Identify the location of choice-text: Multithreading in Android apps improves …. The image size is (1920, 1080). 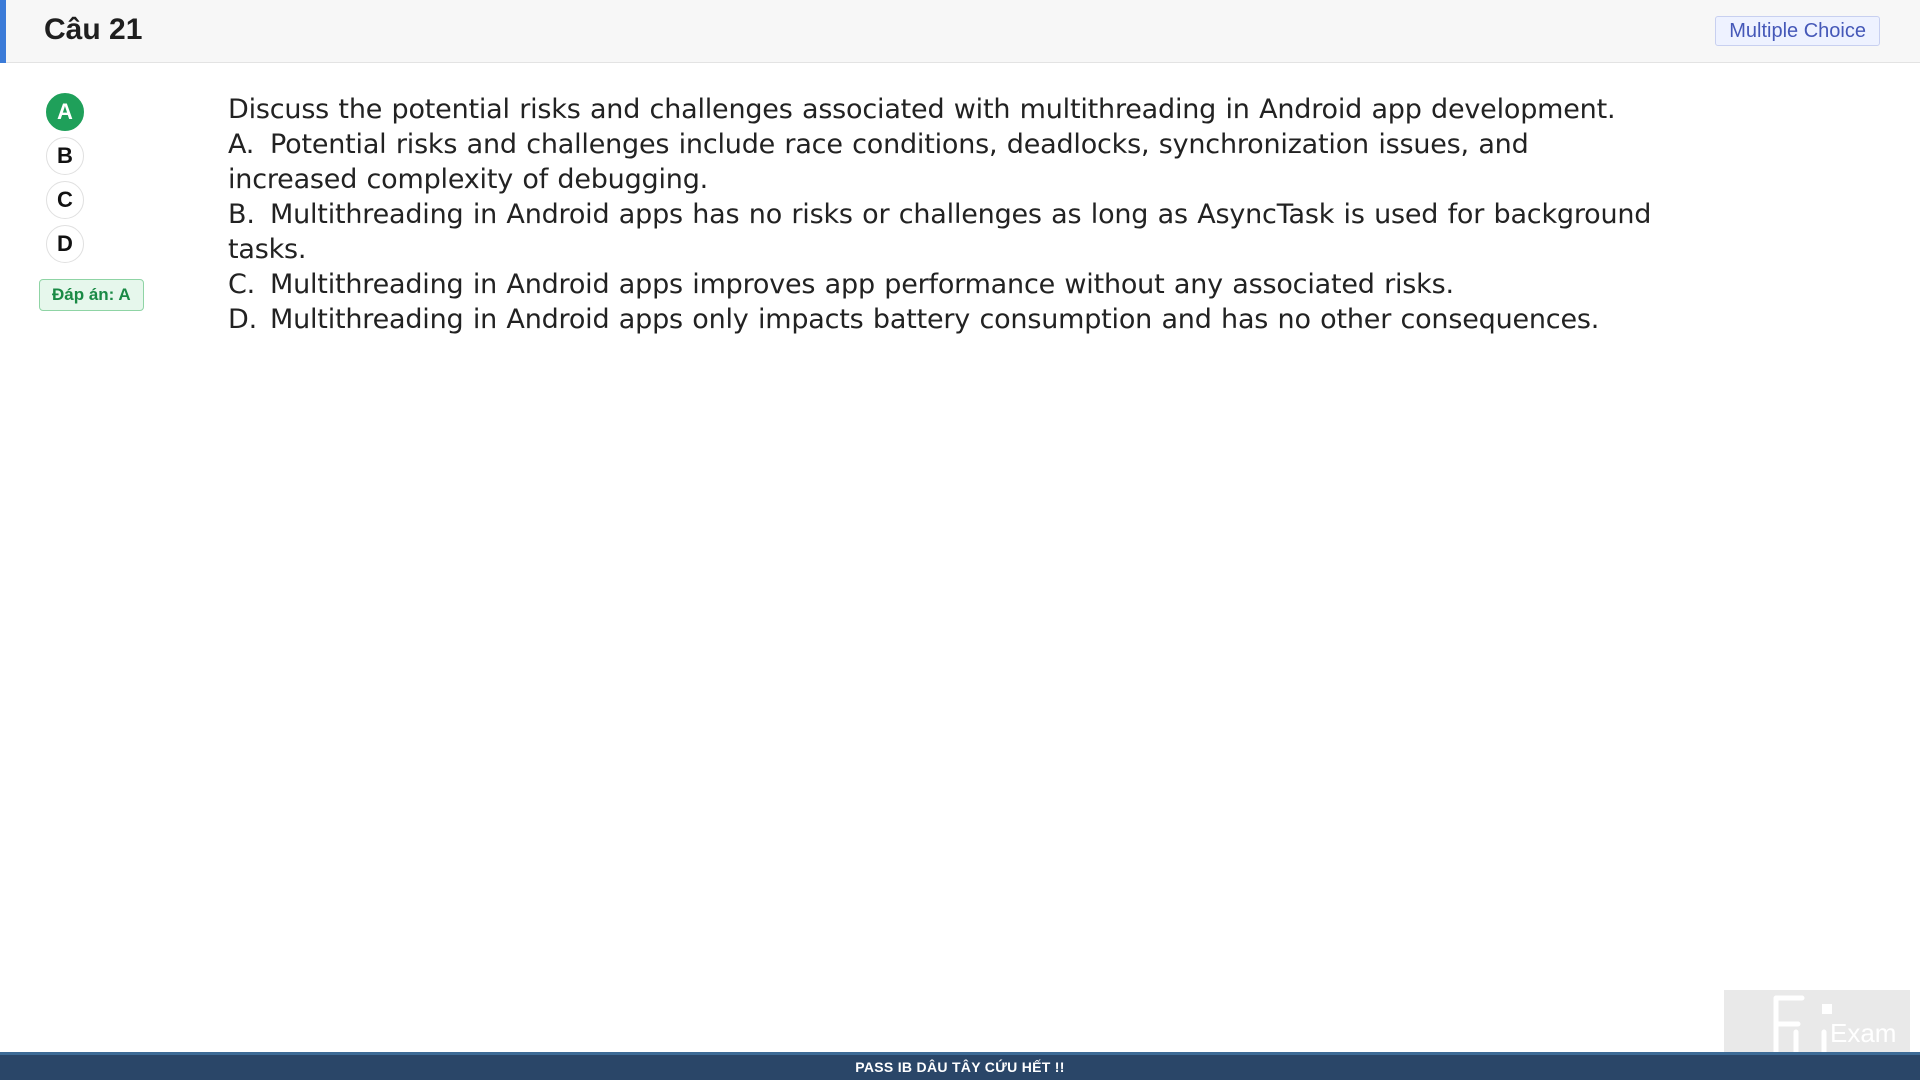
(862, 284).